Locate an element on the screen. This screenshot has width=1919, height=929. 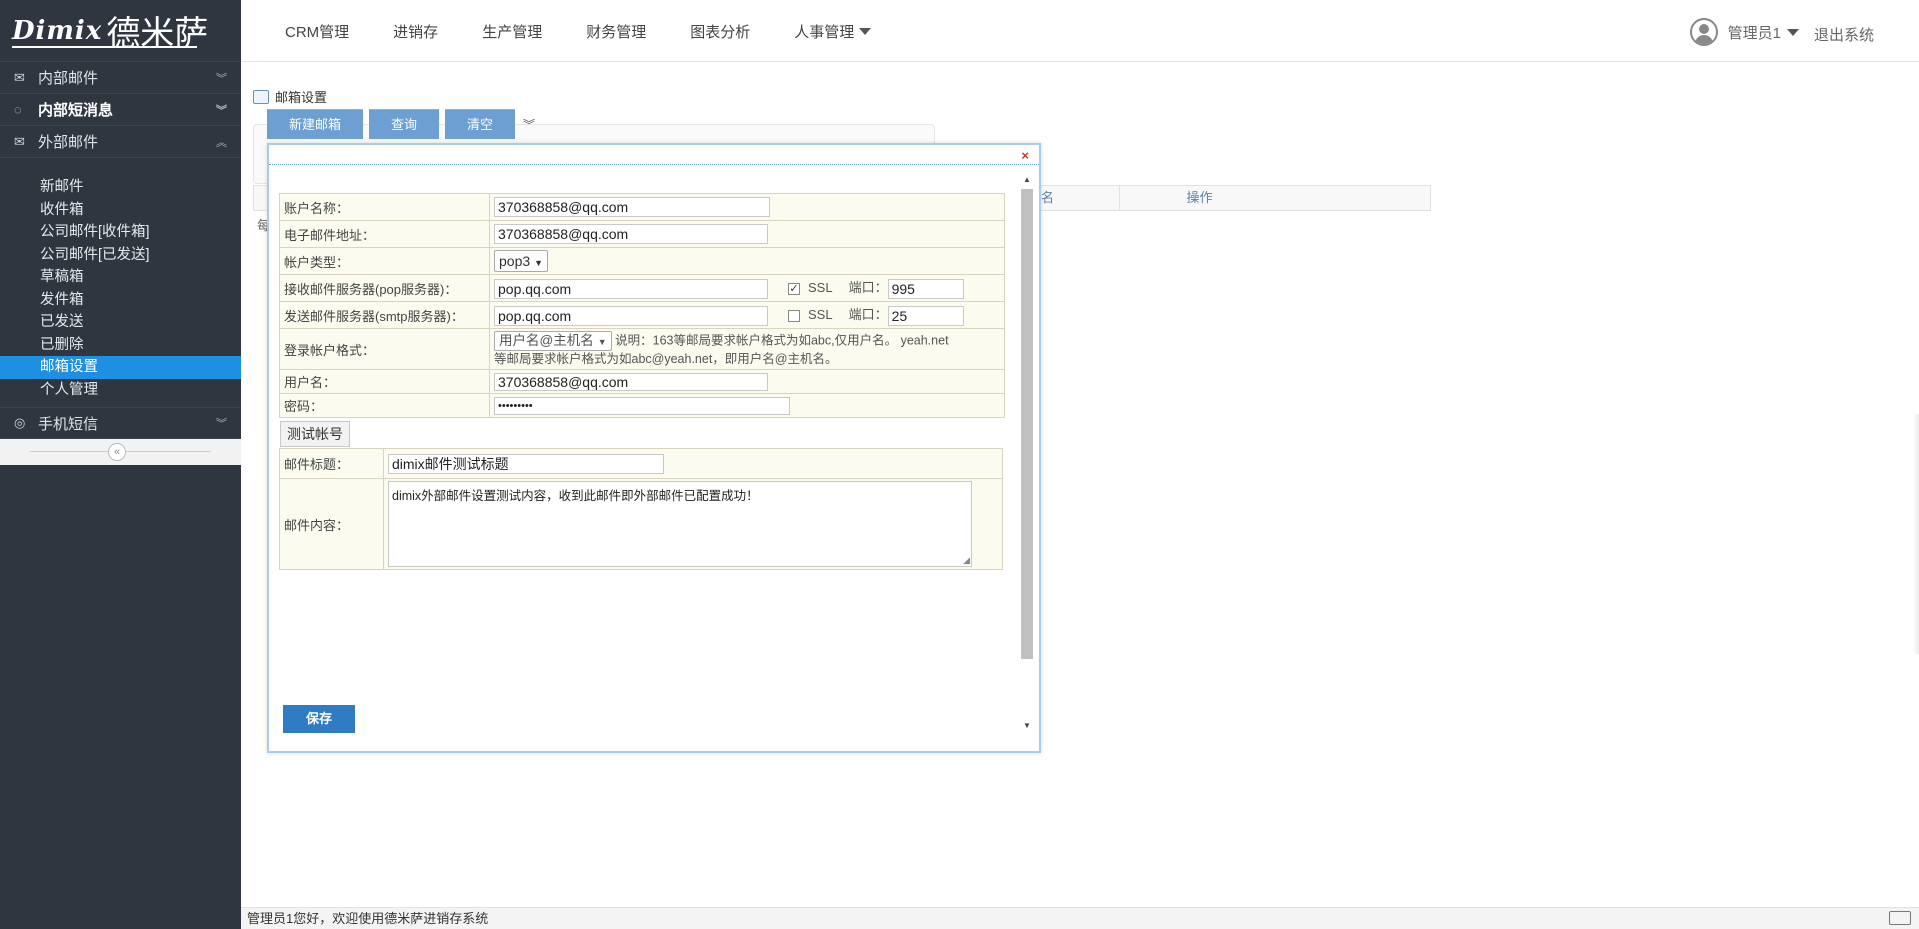
form-row-pop-server: 接收邮件服务器(pop服务器)： pop.qq.com ✓ SSL 端口： 995 is located at coordinates (642, 288).